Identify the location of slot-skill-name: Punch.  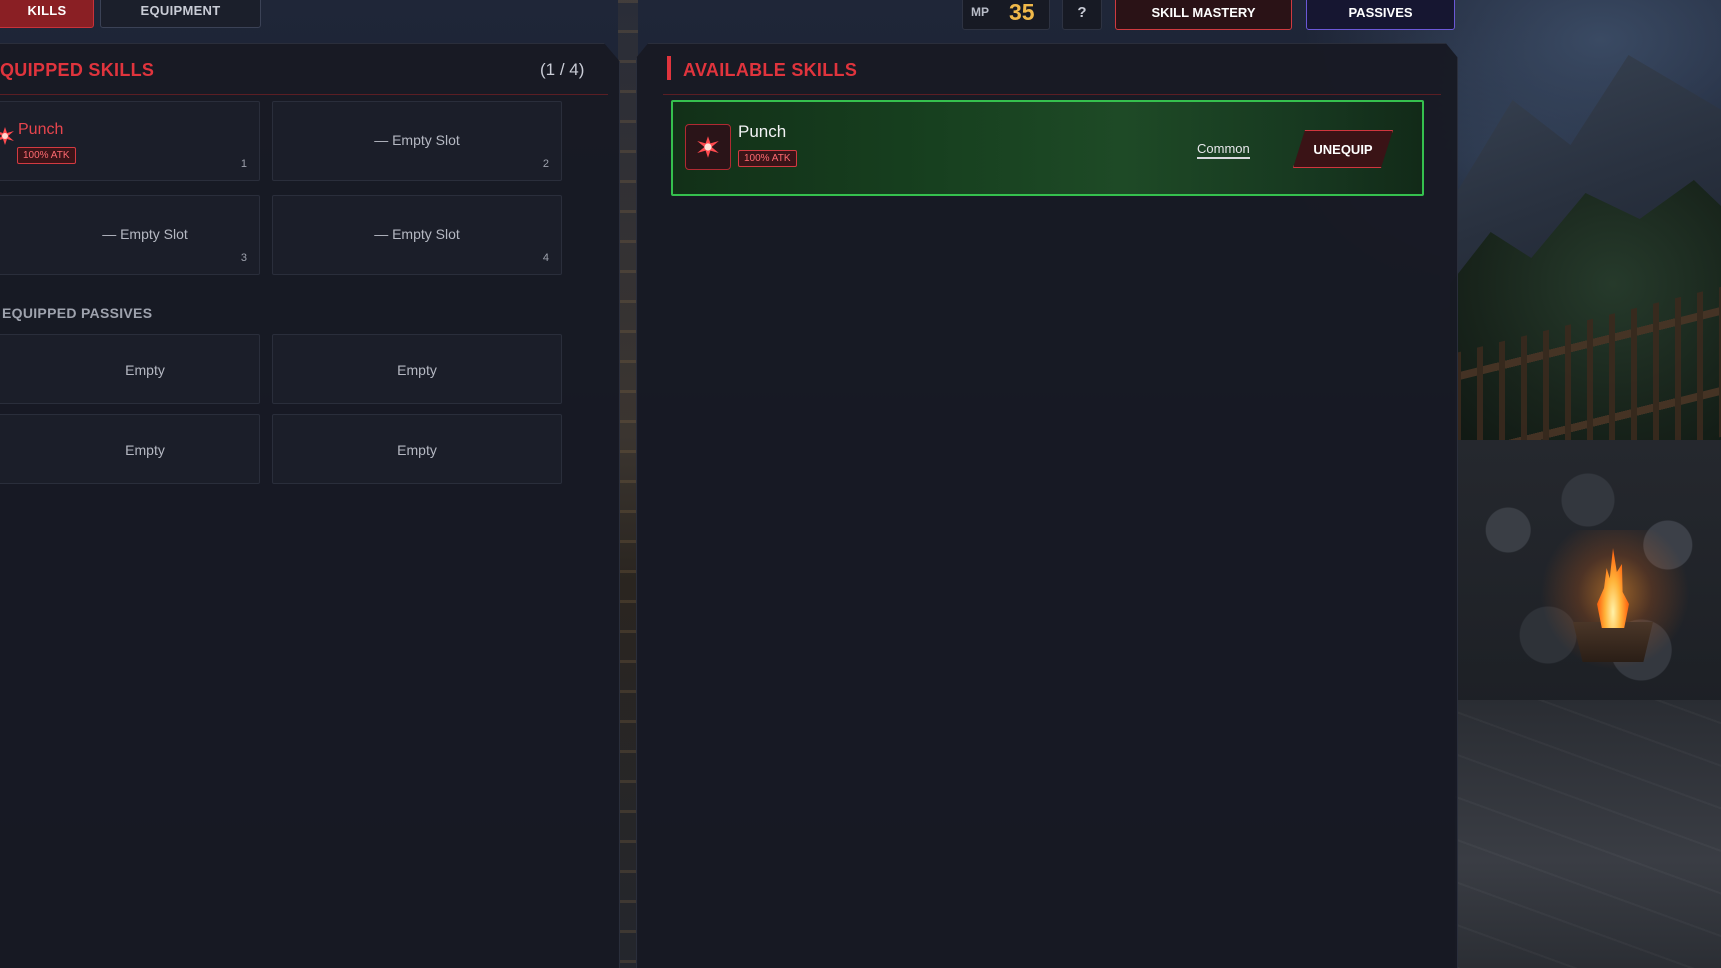
(41, 129).